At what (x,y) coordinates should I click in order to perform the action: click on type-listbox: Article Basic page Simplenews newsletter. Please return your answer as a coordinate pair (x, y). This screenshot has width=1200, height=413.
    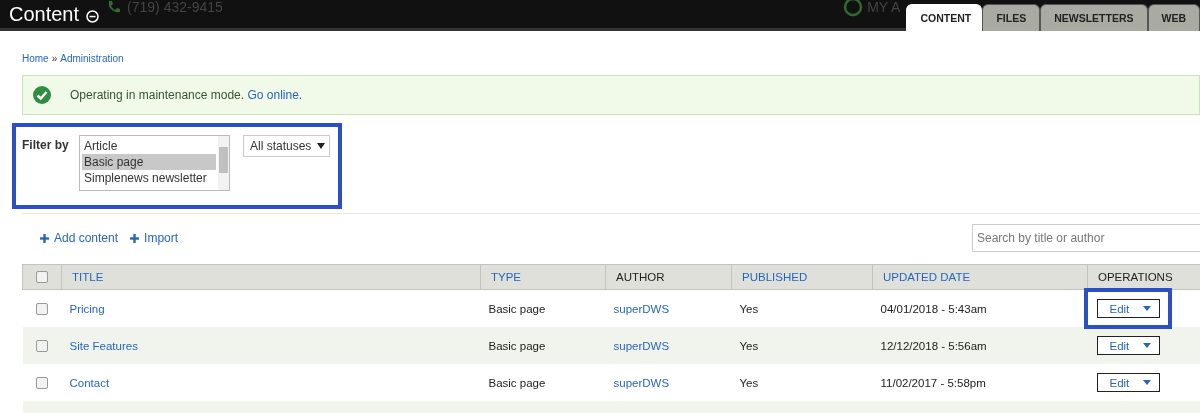
    Looking at the image, I should click on (154, 163).